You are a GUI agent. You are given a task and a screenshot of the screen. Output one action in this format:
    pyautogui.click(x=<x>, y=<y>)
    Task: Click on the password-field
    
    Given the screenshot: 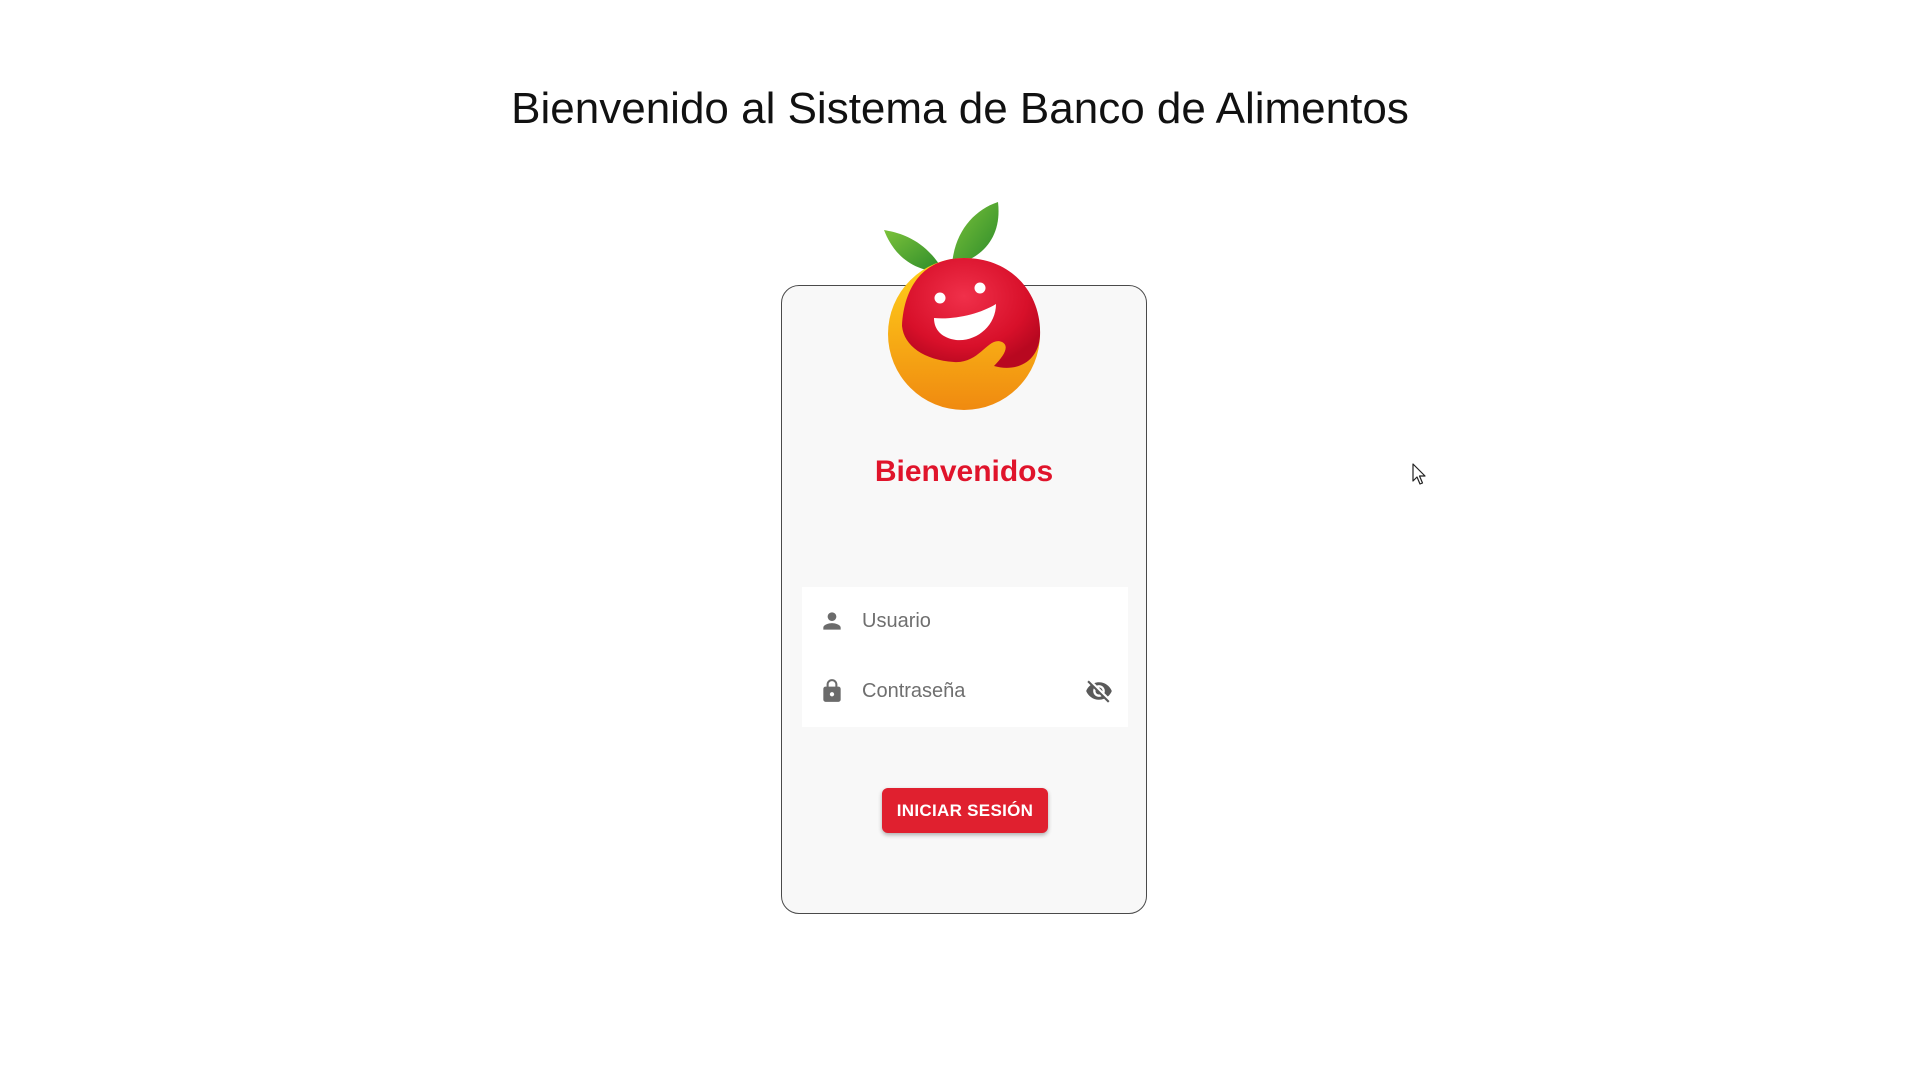 What is the action you would take?
    pyautogui.click(x=965, y=691)
    